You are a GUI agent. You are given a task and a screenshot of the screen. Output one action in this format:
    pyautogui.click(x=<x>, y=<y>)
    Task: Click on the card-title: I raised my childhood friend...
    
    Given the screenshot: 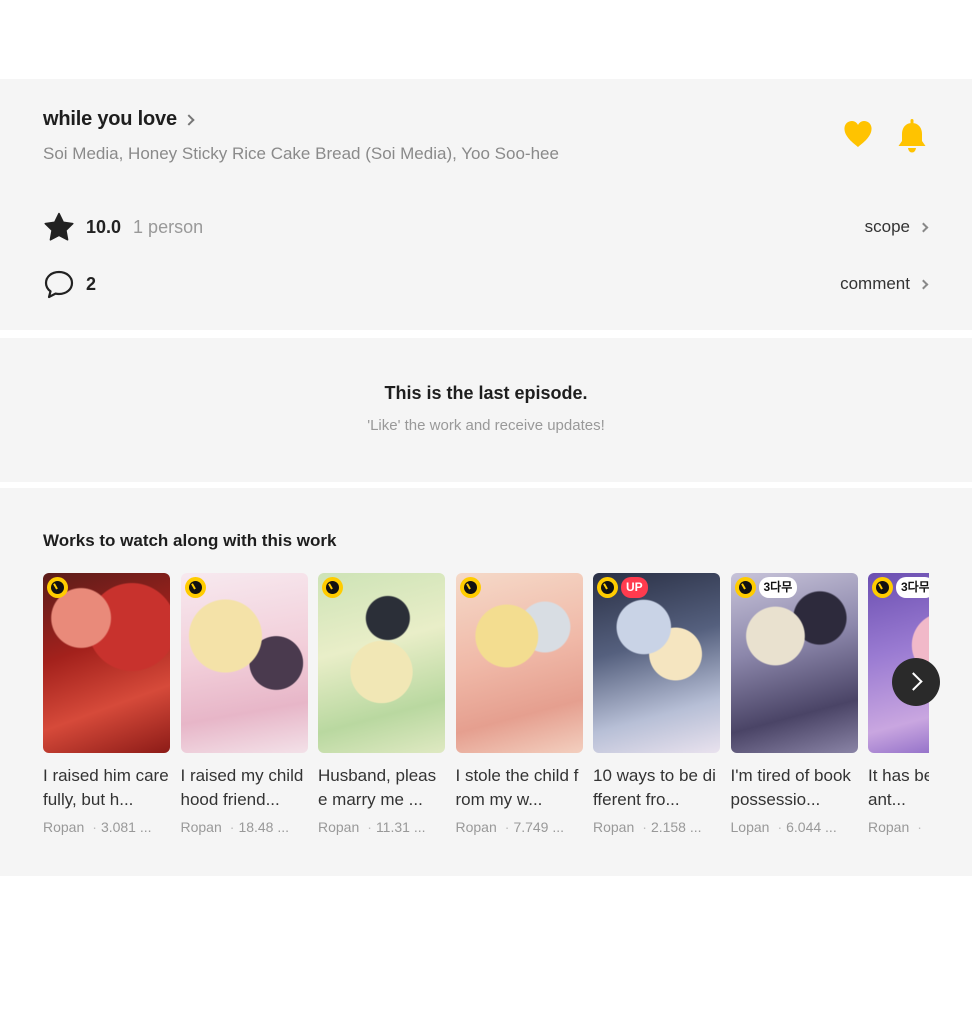 What is the action you would take?
    pyautogui.click(x=242, y=787)
    